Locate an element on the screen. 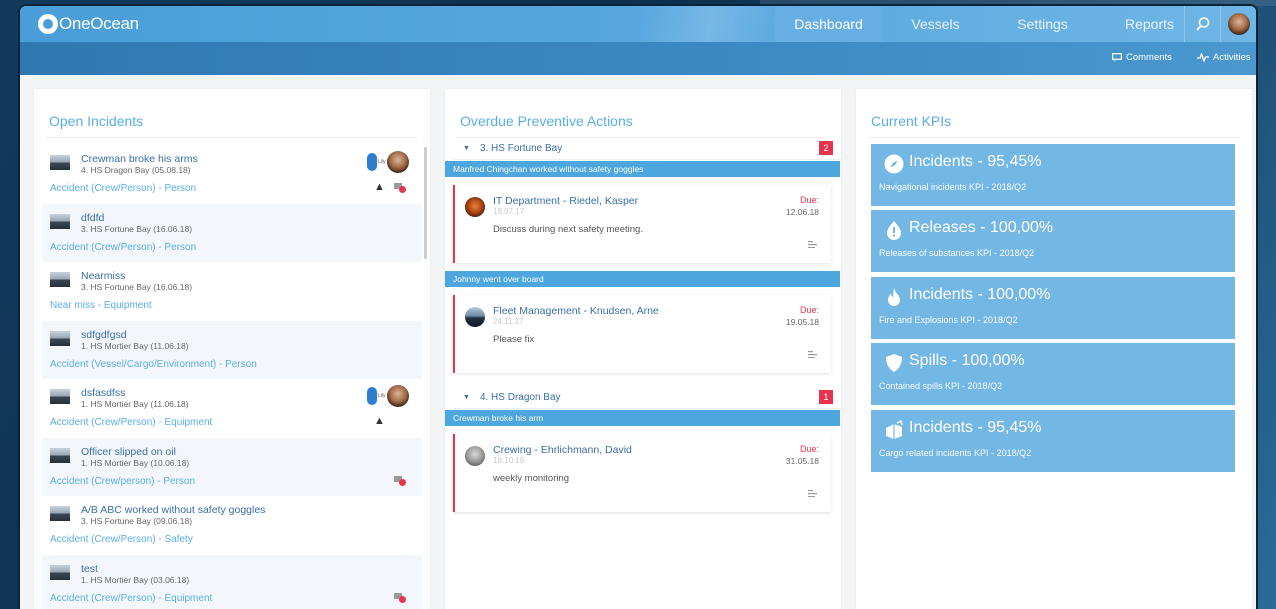 Image resolution: width=1276 pixels, height=609 pixels. kpi-value: Incidents - 100,00% is located at coordinates (980, 294).